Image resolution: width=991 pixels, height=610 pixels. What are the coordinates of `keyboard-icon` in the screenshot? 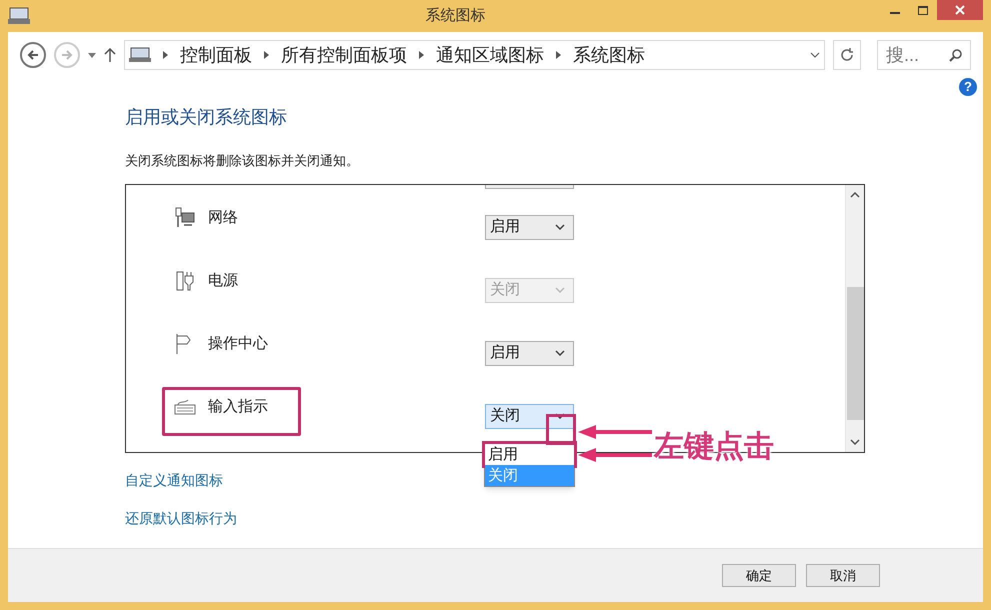 It's located at (185, 406).